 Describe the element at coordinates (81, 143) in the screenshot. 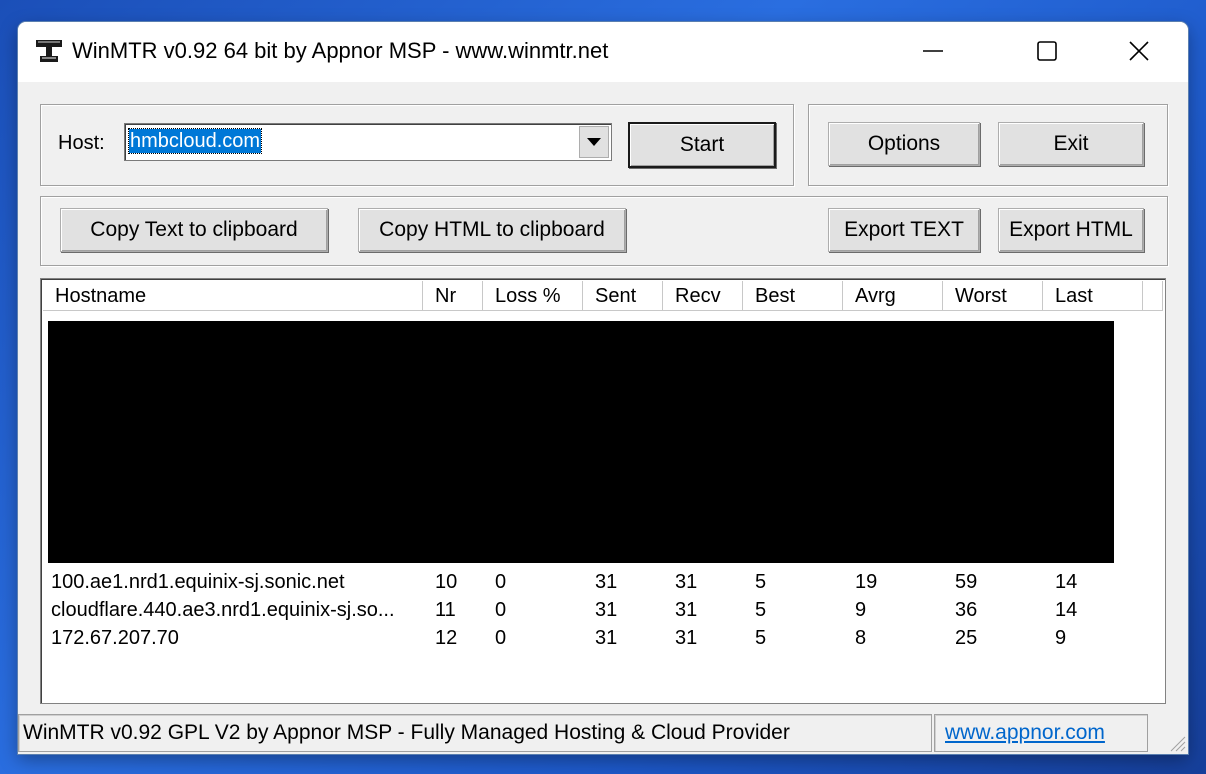

I see `host-label: Host:` at that location.